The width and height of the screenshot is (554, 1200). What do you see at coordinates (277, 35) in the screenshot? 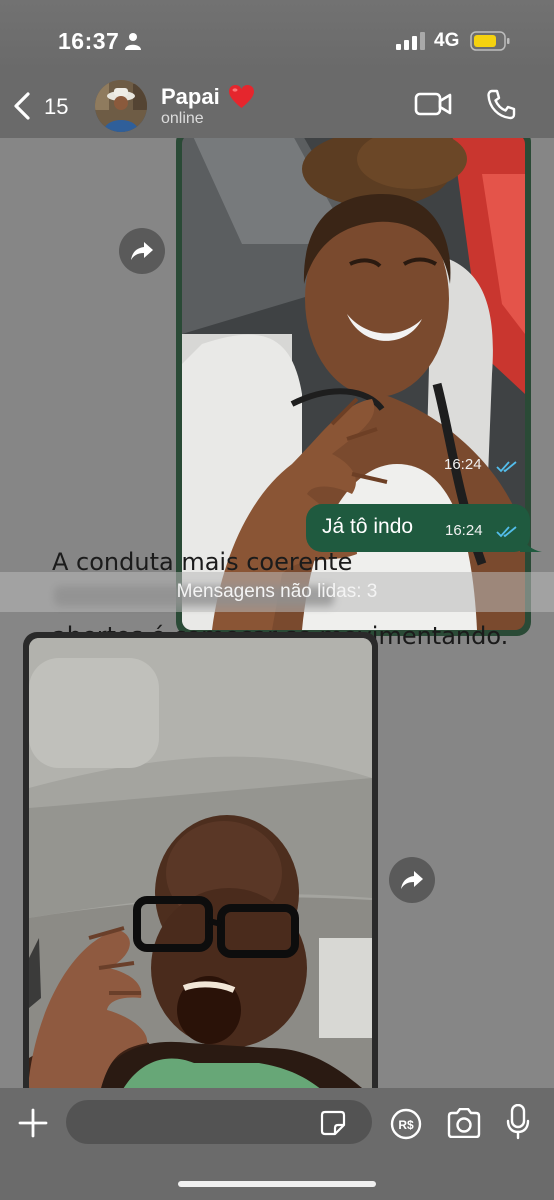
I see `status-bar: 16:37 4G` at bounding box center [277, 35].